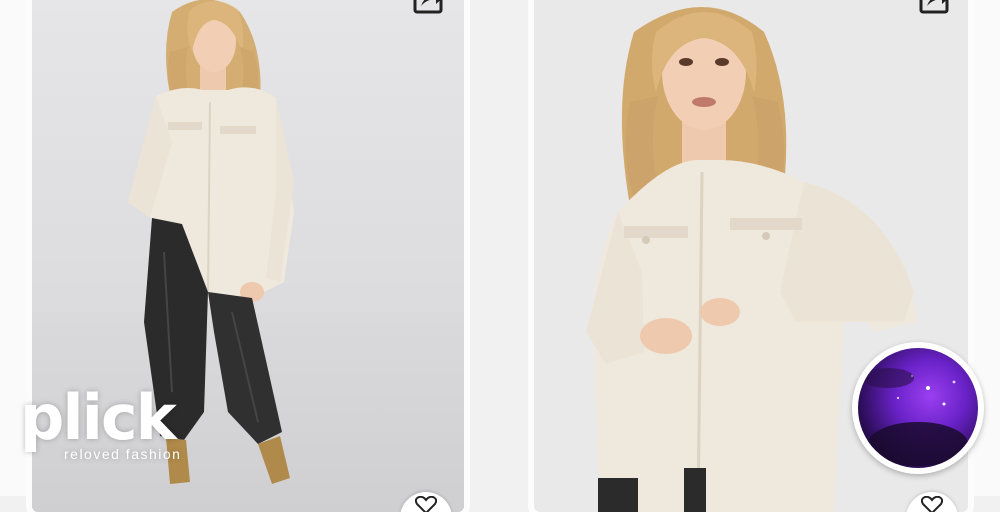 The width and height of the screenshot is (1000, 512). What do you see at coordinates (123, 454) in the screenshot?
I see `logo-tagline: reloved fashion` at bounding box center [123, 454].